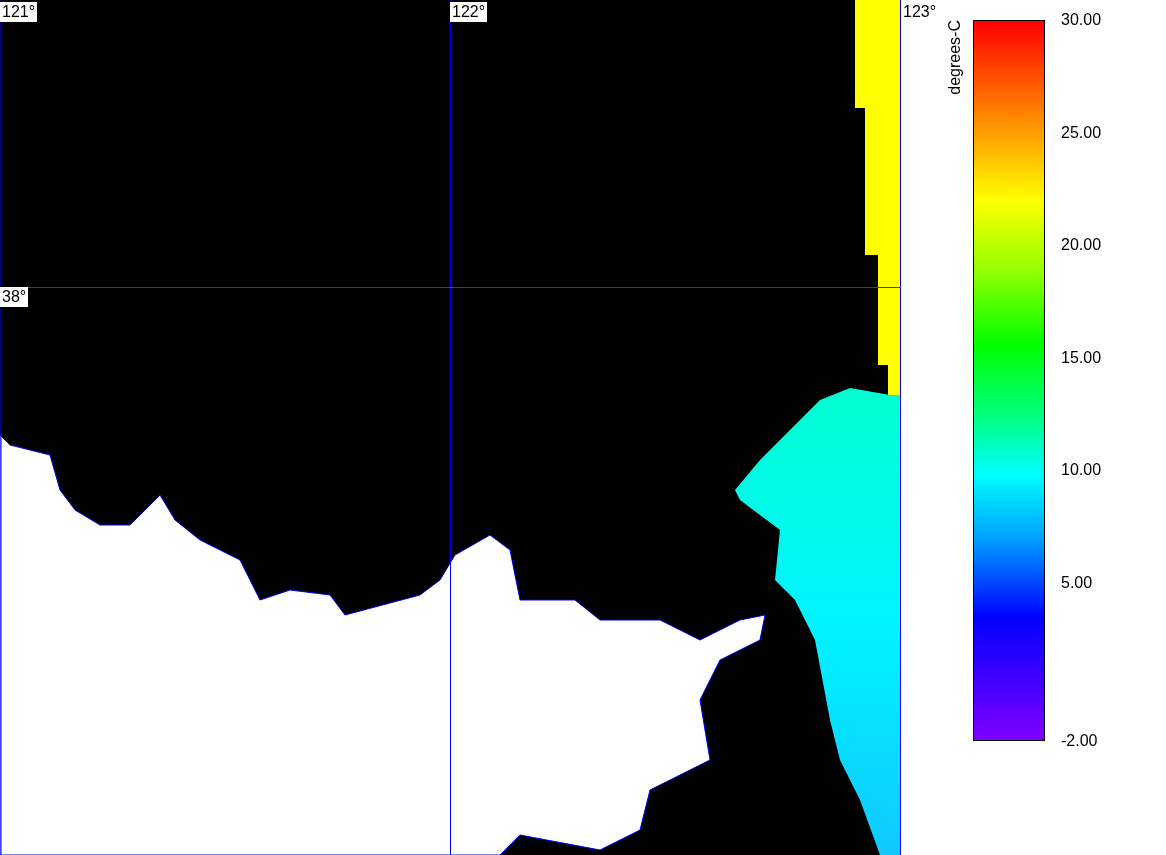  What do you see at coordinates (1081, 357) in the screenshot?
I see `scale-label: 15.00` at bounding box center [1081, 357].